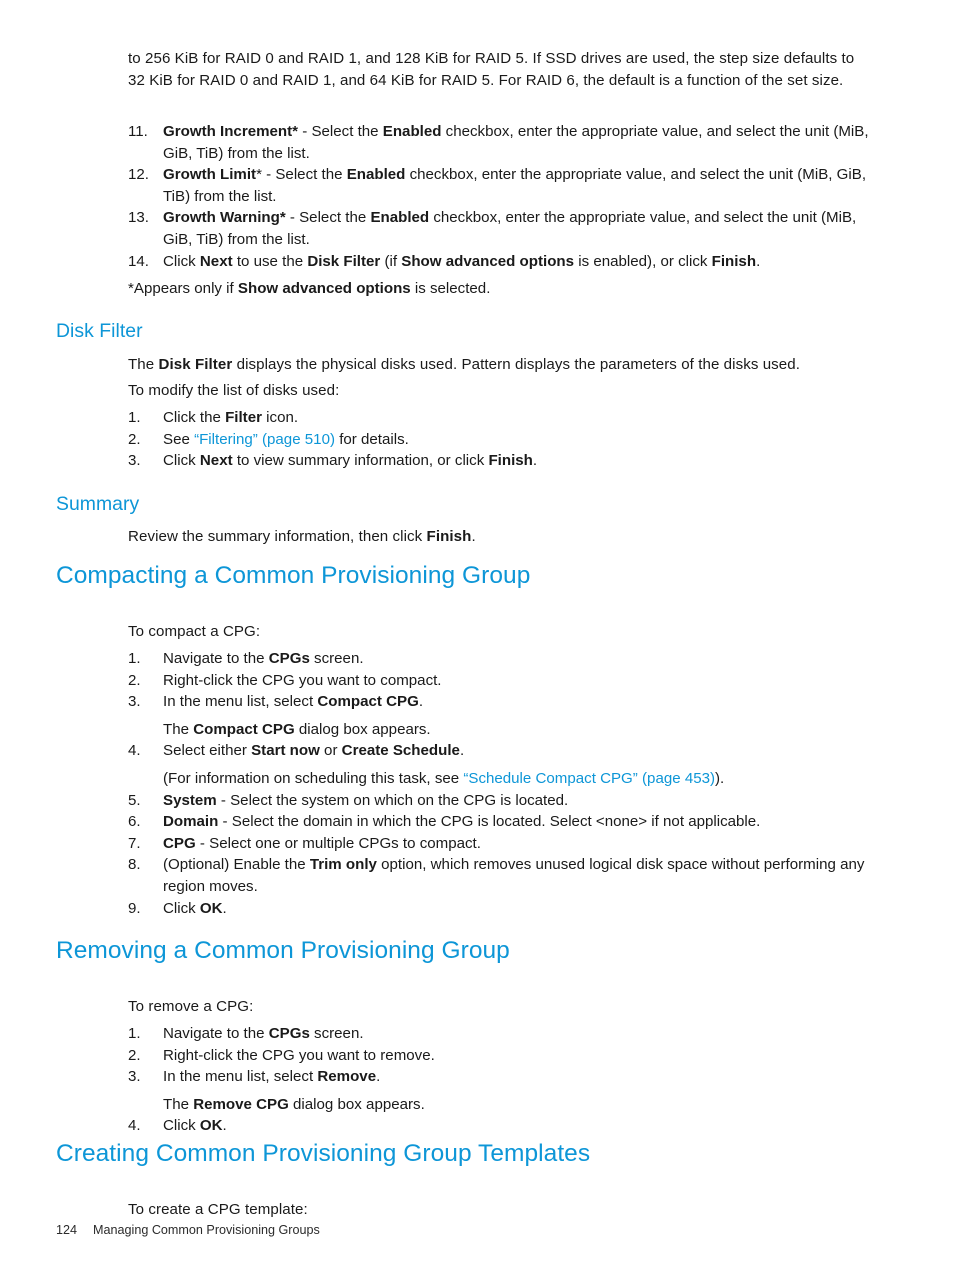  What do you see at coordinates (98, 504) in the screenshot?
I see `heading-summary: Summary` at bounding box center [98, 504].